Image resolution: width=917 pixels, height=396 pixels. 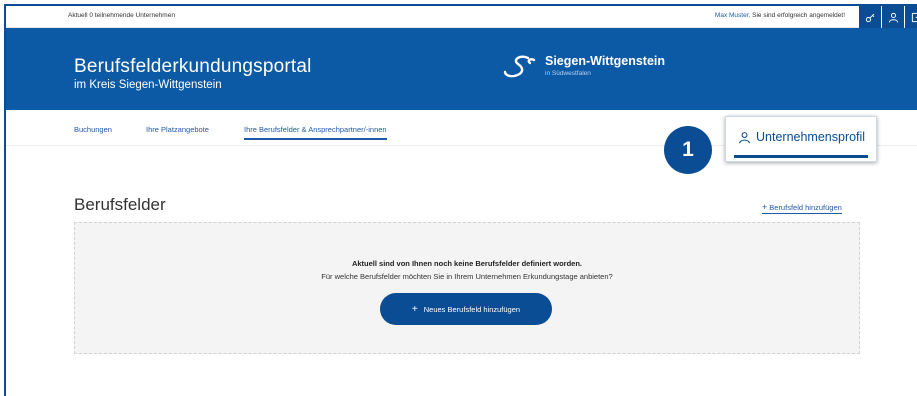 I want to click on profile-button, so click(x=893, y=17).